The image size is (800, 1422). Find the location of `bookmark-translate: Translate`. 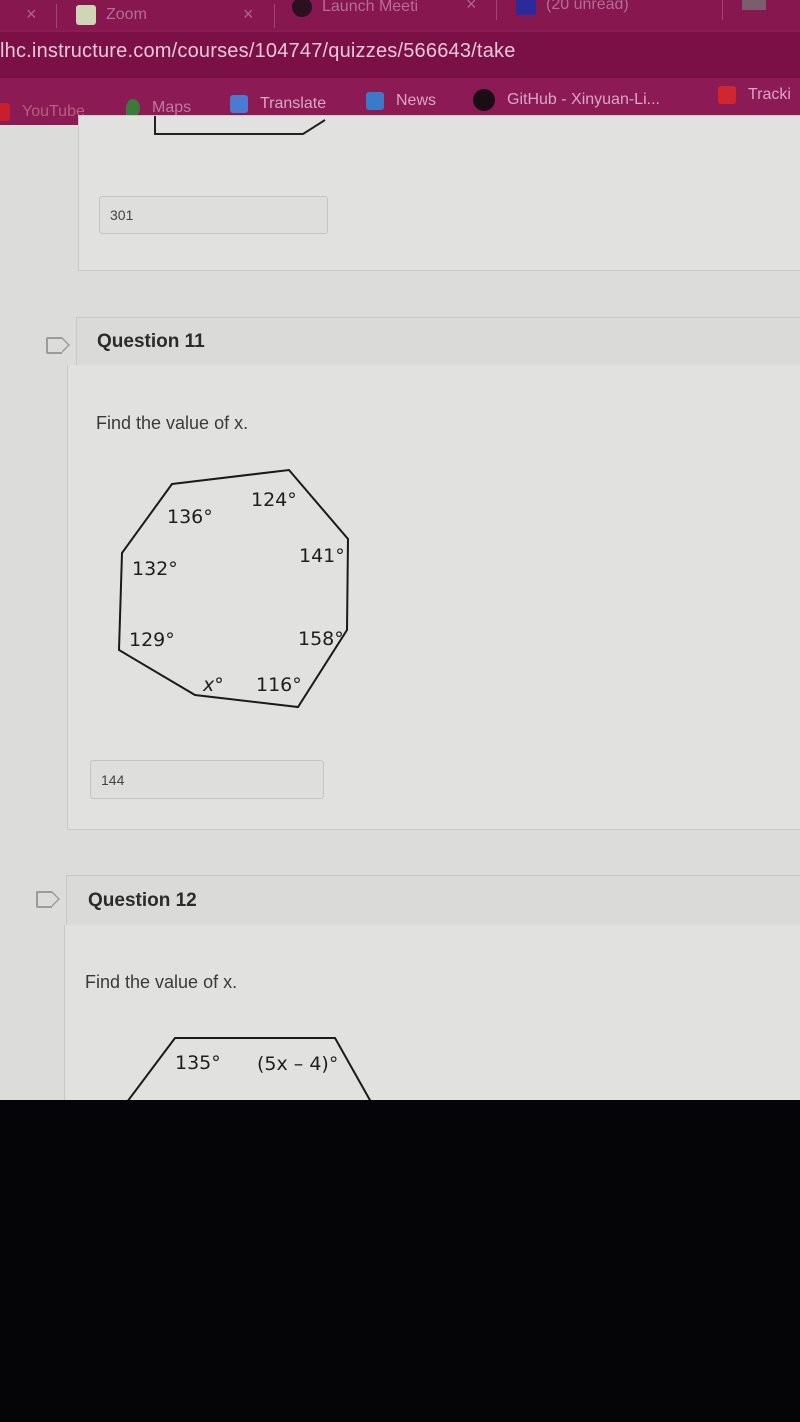

bookmark-translate: Translate is located at coordinates (278, 104).